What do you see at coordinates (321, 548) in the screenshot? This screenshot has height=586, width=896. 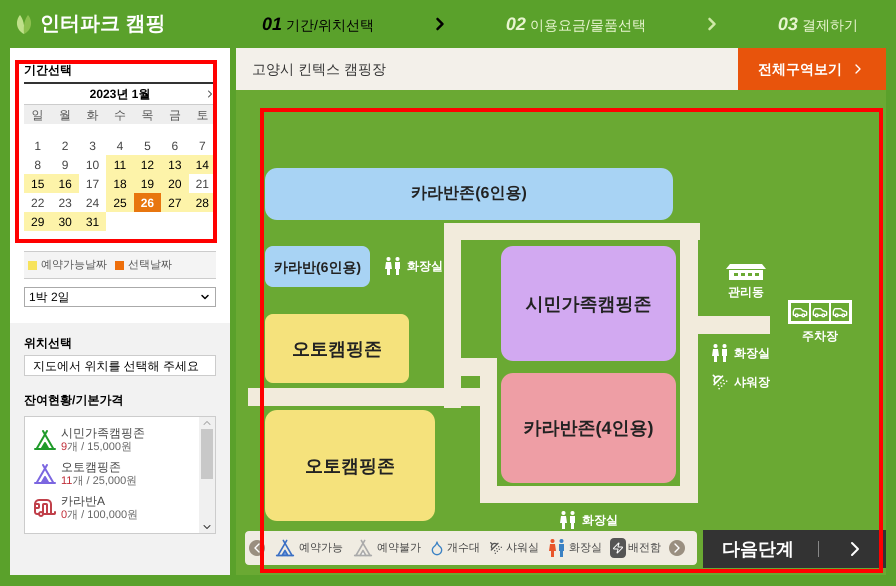 I see `legend-label: 예약가능` at bounding box center [321, 548].